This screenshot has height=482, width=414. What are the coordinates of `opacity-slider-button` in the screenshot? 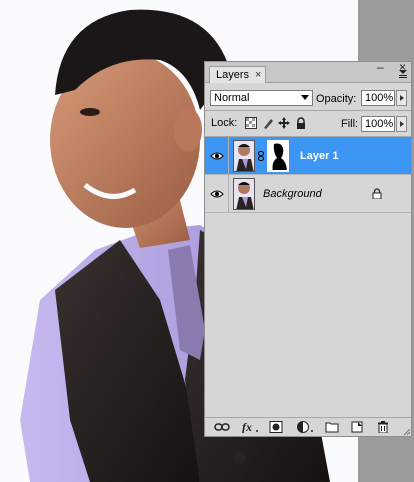 It's located at (401, 98).